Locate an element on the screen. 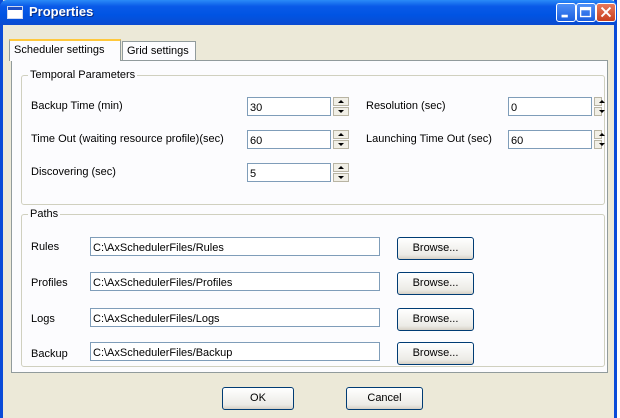 The height and width of the screenshot is (418, 620). time-out-spinner is located at coordinates (341, 139).